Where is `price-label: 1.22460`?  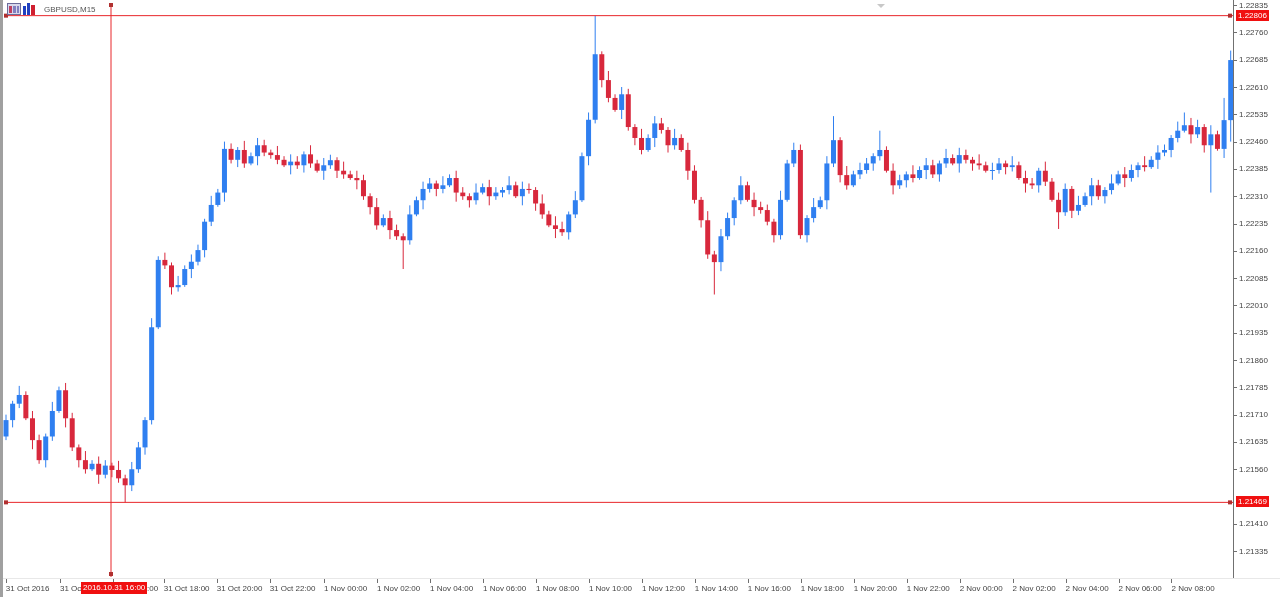
price-label: 1.22460 is located at coordinates (1253, 142).